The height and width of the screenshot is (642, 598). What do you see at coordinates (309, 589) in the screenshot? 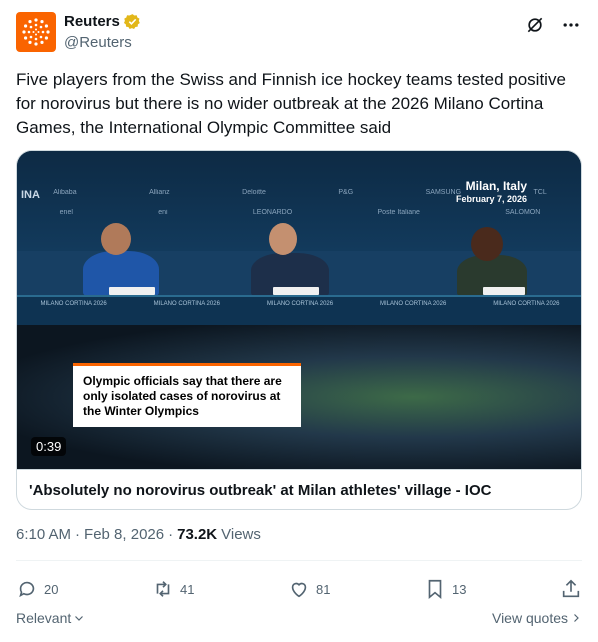
I see `like-button: 81` at bounding box center [309, 589].